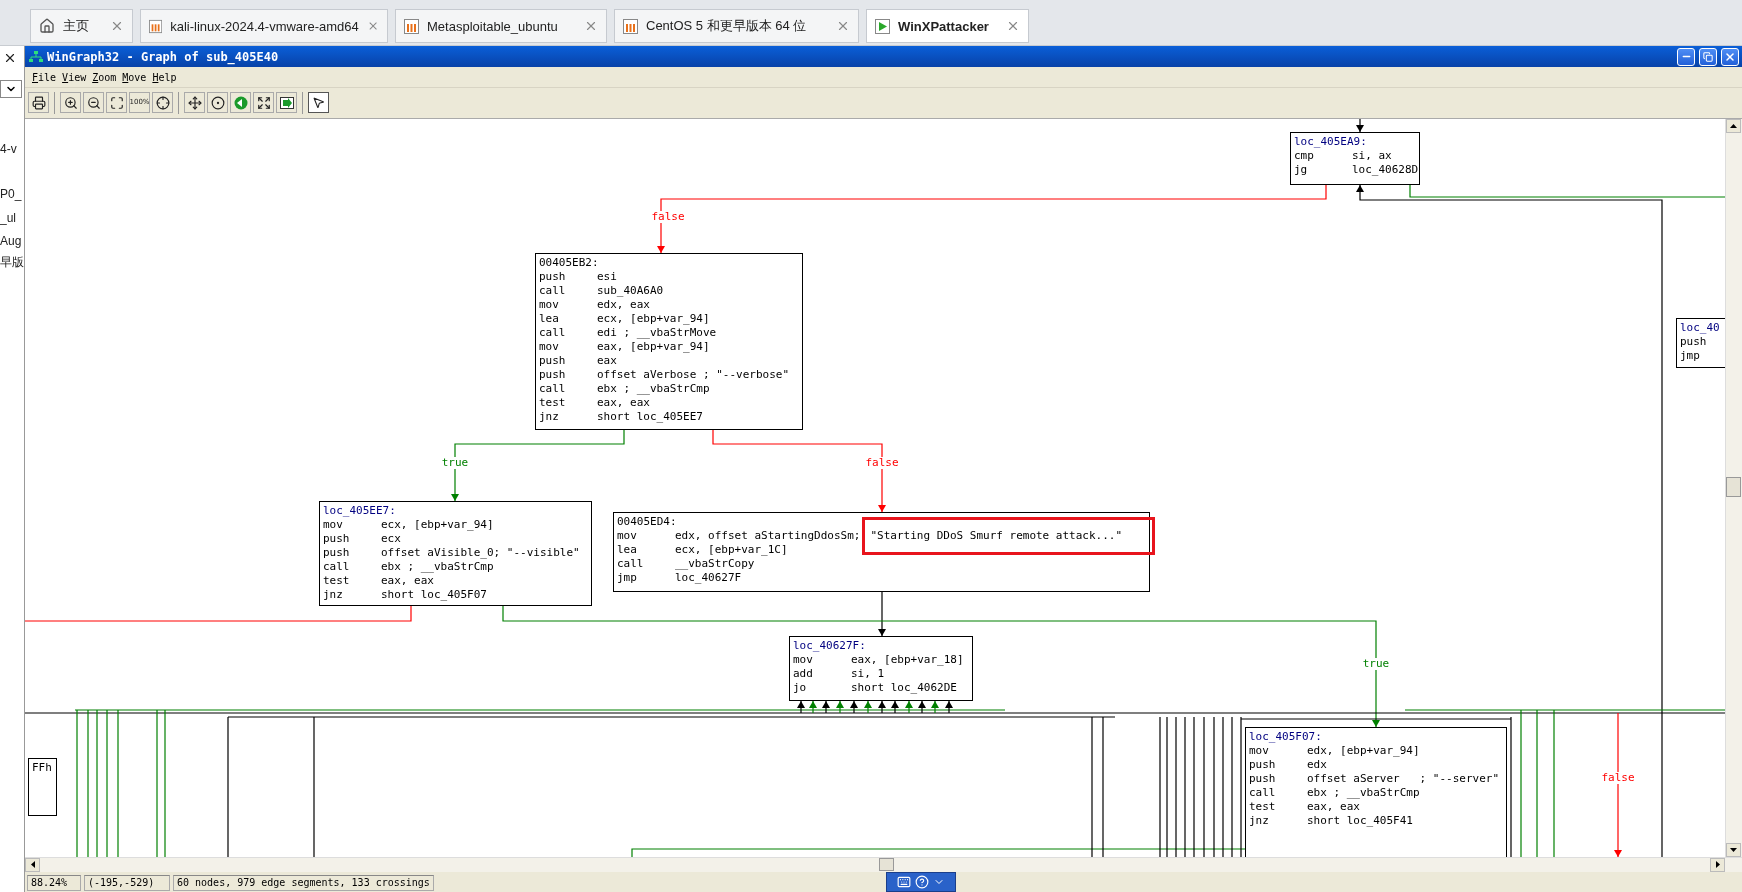  What do you see at coordinates (693, 374) in the screenshot?
I see `instruction-operands: offset aVerbose ; "--verbose"` at bounding box center [693, 374].